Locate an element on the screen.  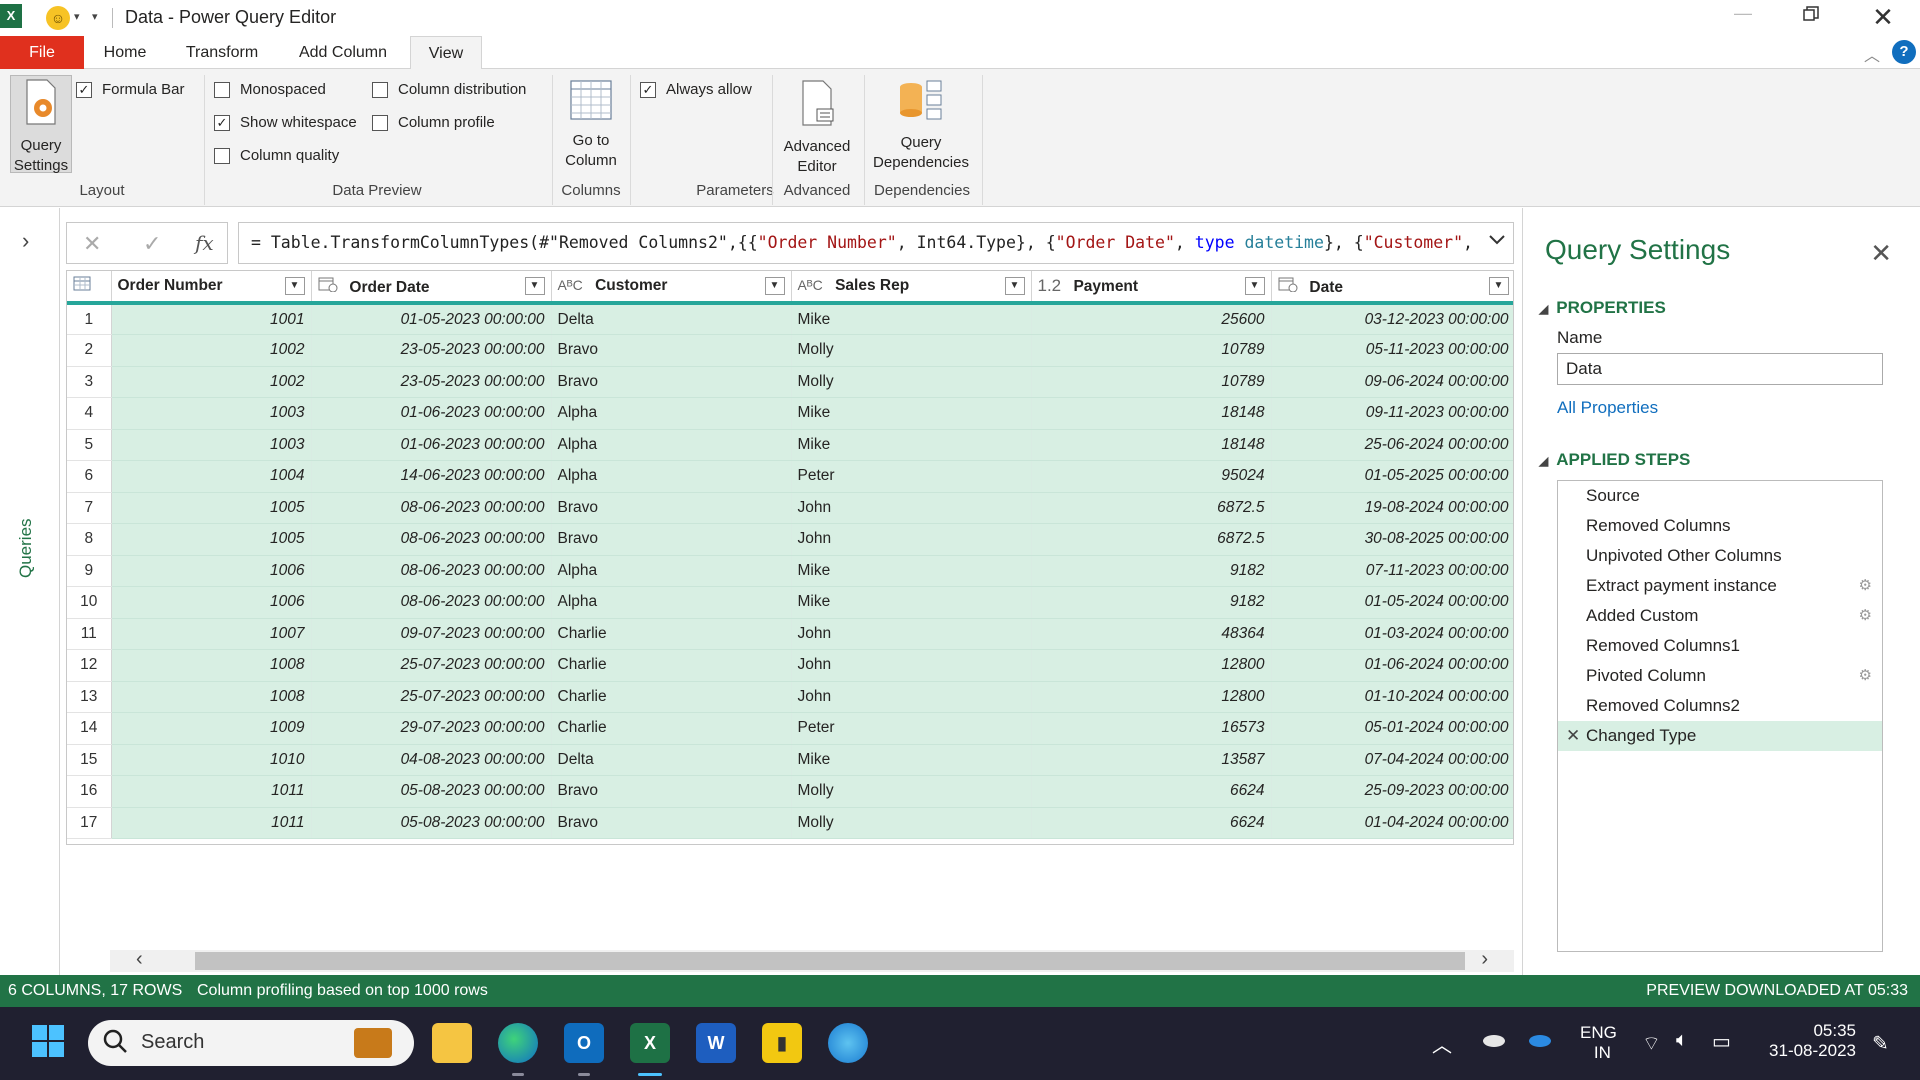
row-number: 13 is located at coordinates (89, 697).